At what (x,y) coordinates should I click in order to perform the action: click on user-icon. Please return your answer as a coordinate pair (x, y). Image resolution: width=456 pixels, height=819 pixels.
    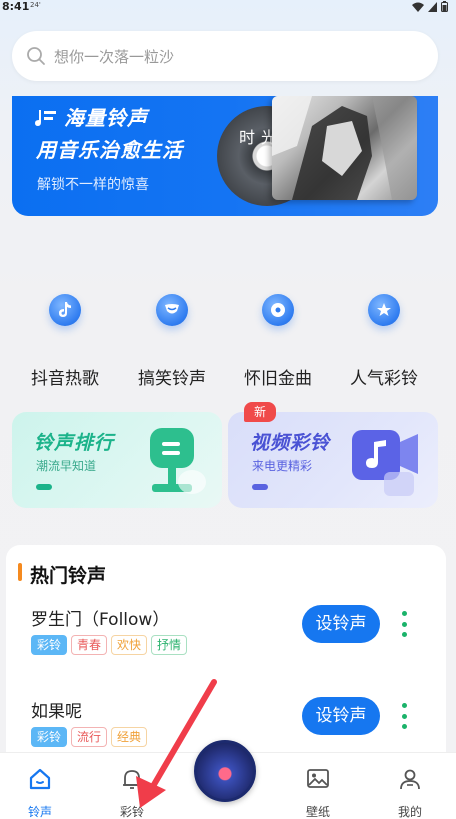
    Looking at the image, I should click on (410, 779).